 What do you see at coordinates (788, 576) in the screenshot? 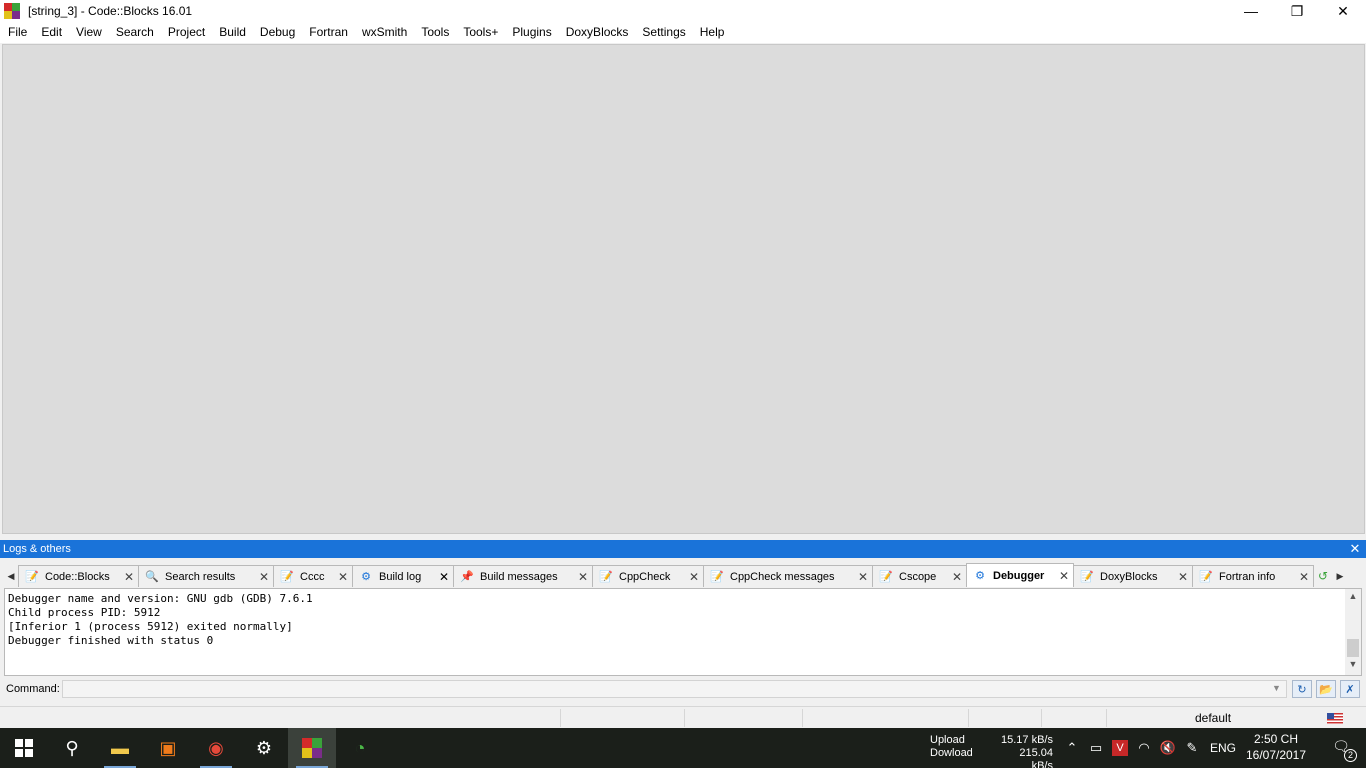
I see `tab-cppcheck-messages: 📝 CppCheck messages ✕` at bounding box center [788, 576].